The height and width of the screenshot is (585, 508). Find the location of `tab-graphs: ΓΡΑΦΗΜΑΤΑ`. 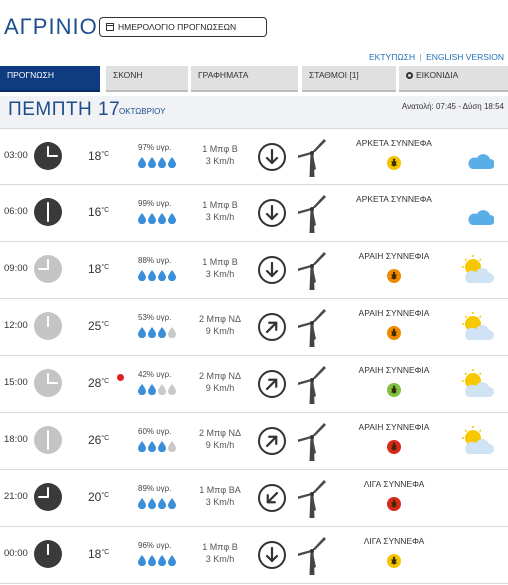

tab-graphs: ΓΡΑΦΗΜΑΤΑ is located at coordinates (244, 79).